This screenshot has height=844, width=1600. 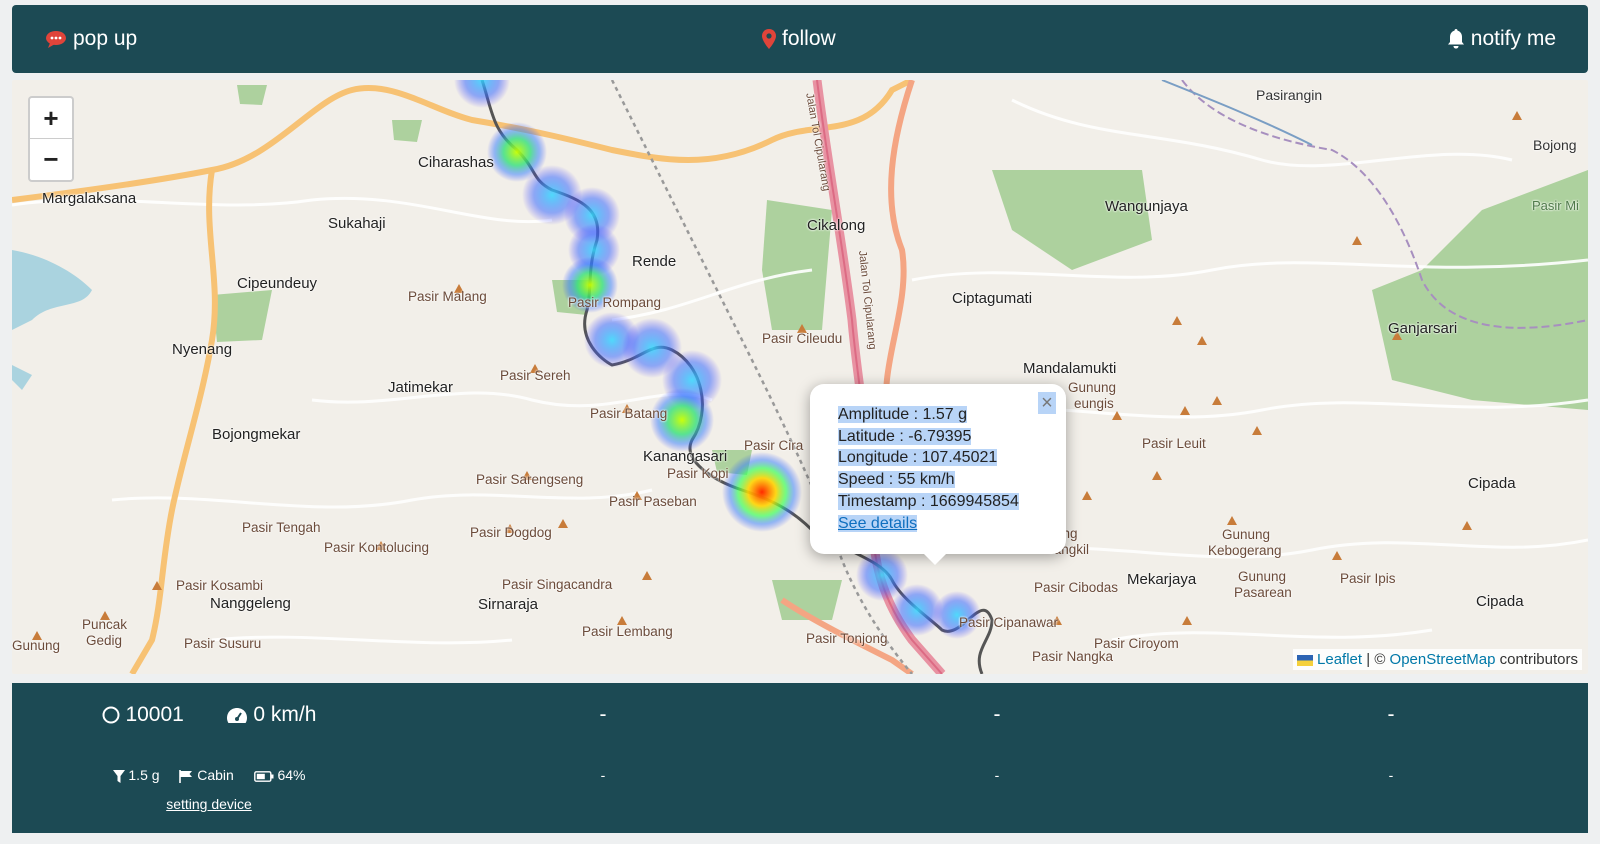 What do you see at coordinates (1289, 95) in the screenshot?
I see `place-label: Pasirangin` at bounding box center [1289, 95].